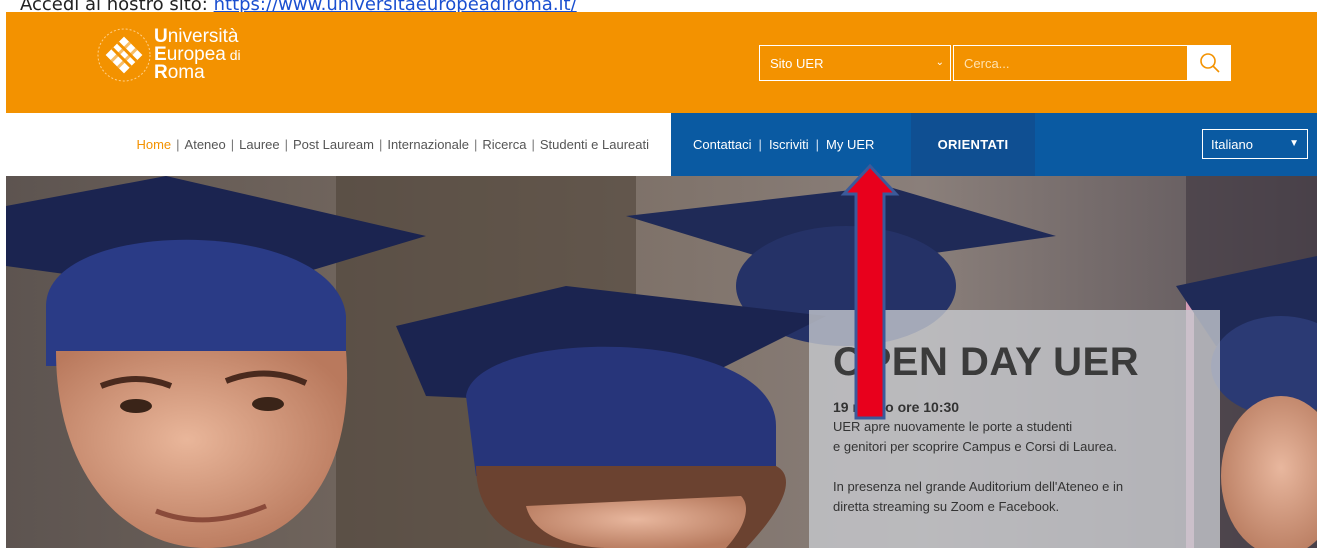 Image resolution: width=1323 pixels, height=548 pixels. I want to click on nav-item-my-uer: My UER, so click(850, 144).